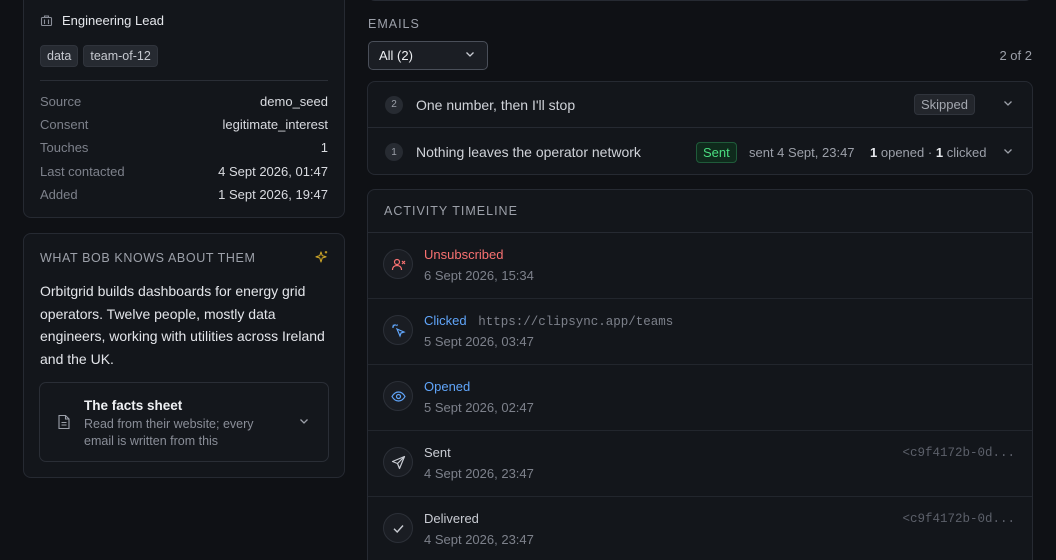 The image size is (1056, 560). What do you see at coordinates (575, 322) in the screenshot?
I see `clicked-url: https://clipsync.app/teams` at bounding box center [575, 322].